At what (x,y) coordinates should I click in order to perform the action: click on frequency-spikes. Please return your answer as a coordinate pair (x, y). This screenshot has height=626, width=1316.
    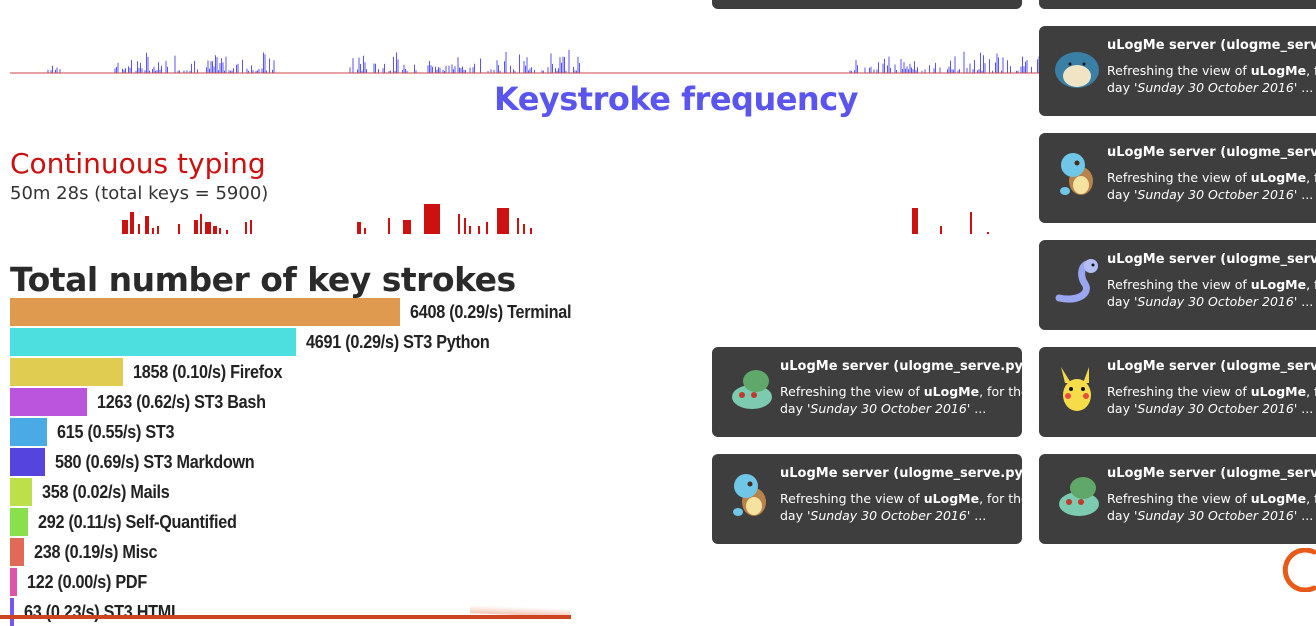
    Looking at the image, I should click on (554, 61).